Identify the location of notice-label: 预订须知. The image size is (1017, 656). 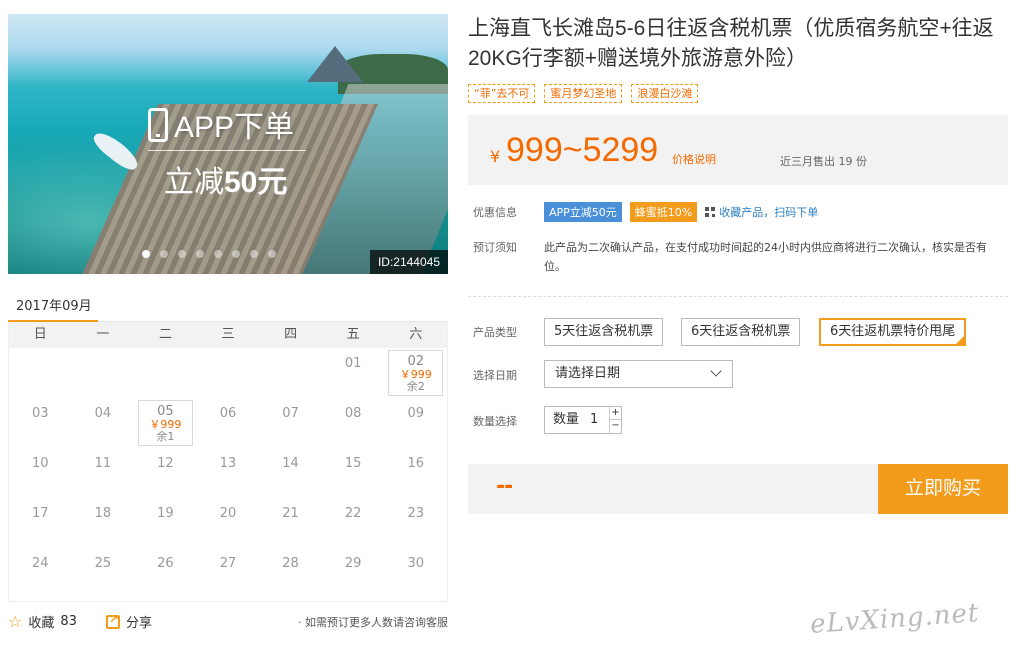
(495, 247).